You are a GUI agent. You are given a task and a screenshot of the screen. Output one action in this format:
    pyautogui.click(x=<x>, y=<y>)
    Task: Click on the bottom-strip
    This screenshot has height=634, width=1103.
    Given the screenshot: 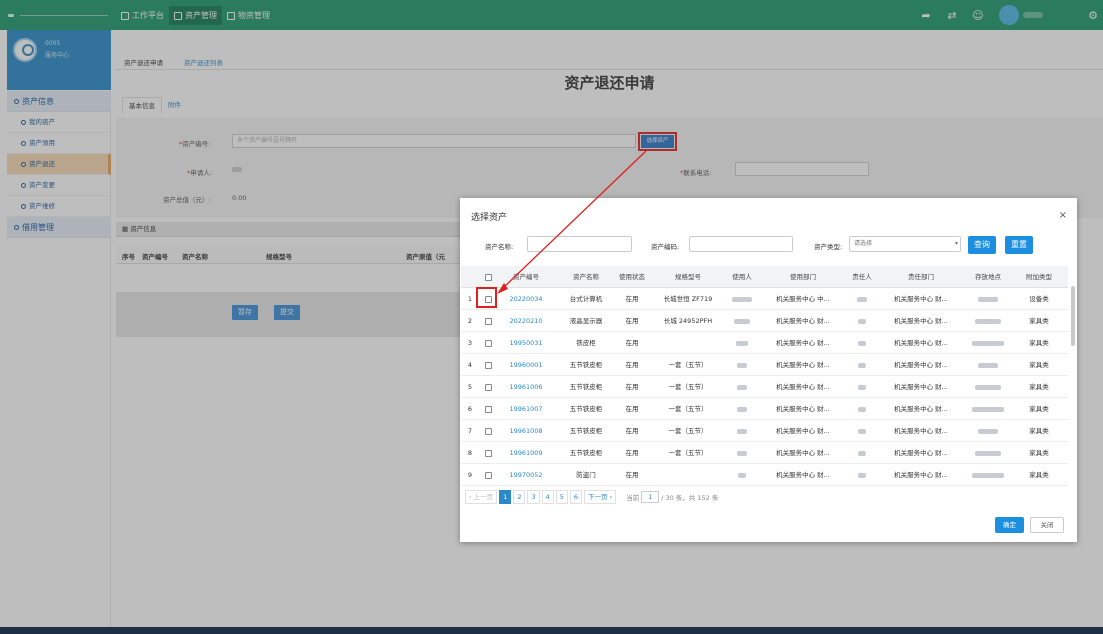 What is the action you would take?
    pyautogui.click(x=551, y=630)
    